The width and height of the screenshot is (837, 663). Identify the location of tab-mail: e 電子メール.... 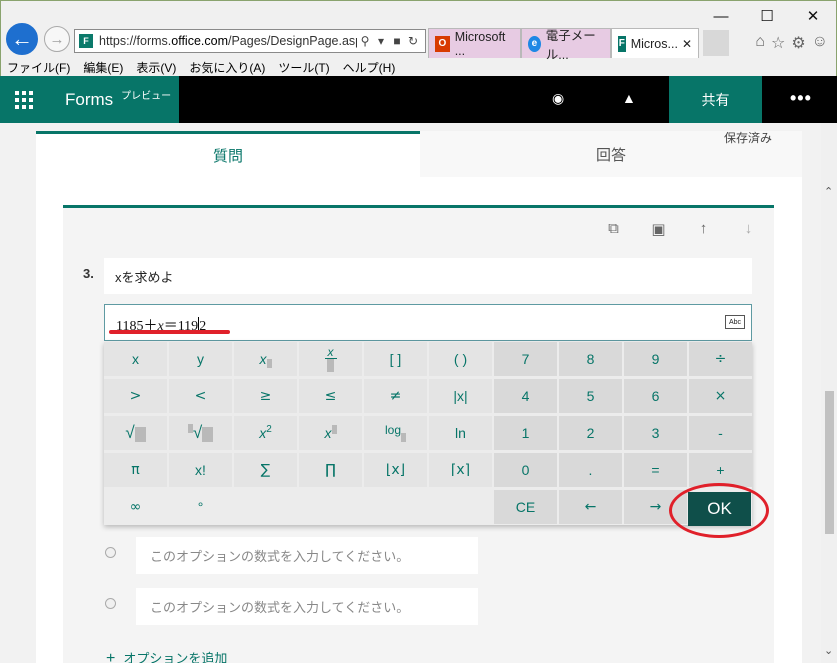
(566, 45).